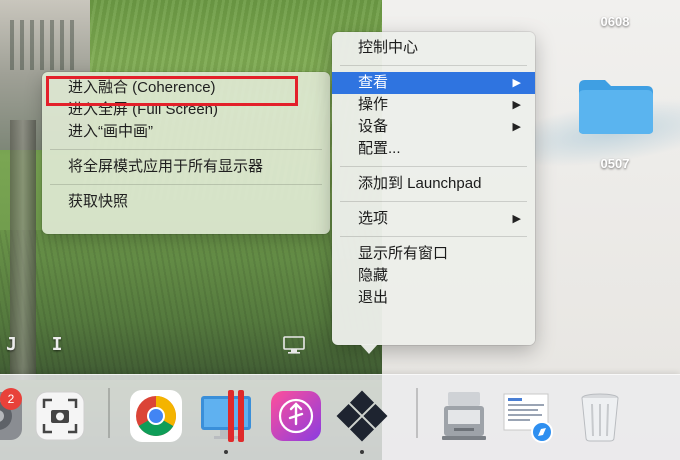 This screenshot has width=680, height=460. I want to click on menu-item-take-snapshot: 获取快照, so click(186, 202).